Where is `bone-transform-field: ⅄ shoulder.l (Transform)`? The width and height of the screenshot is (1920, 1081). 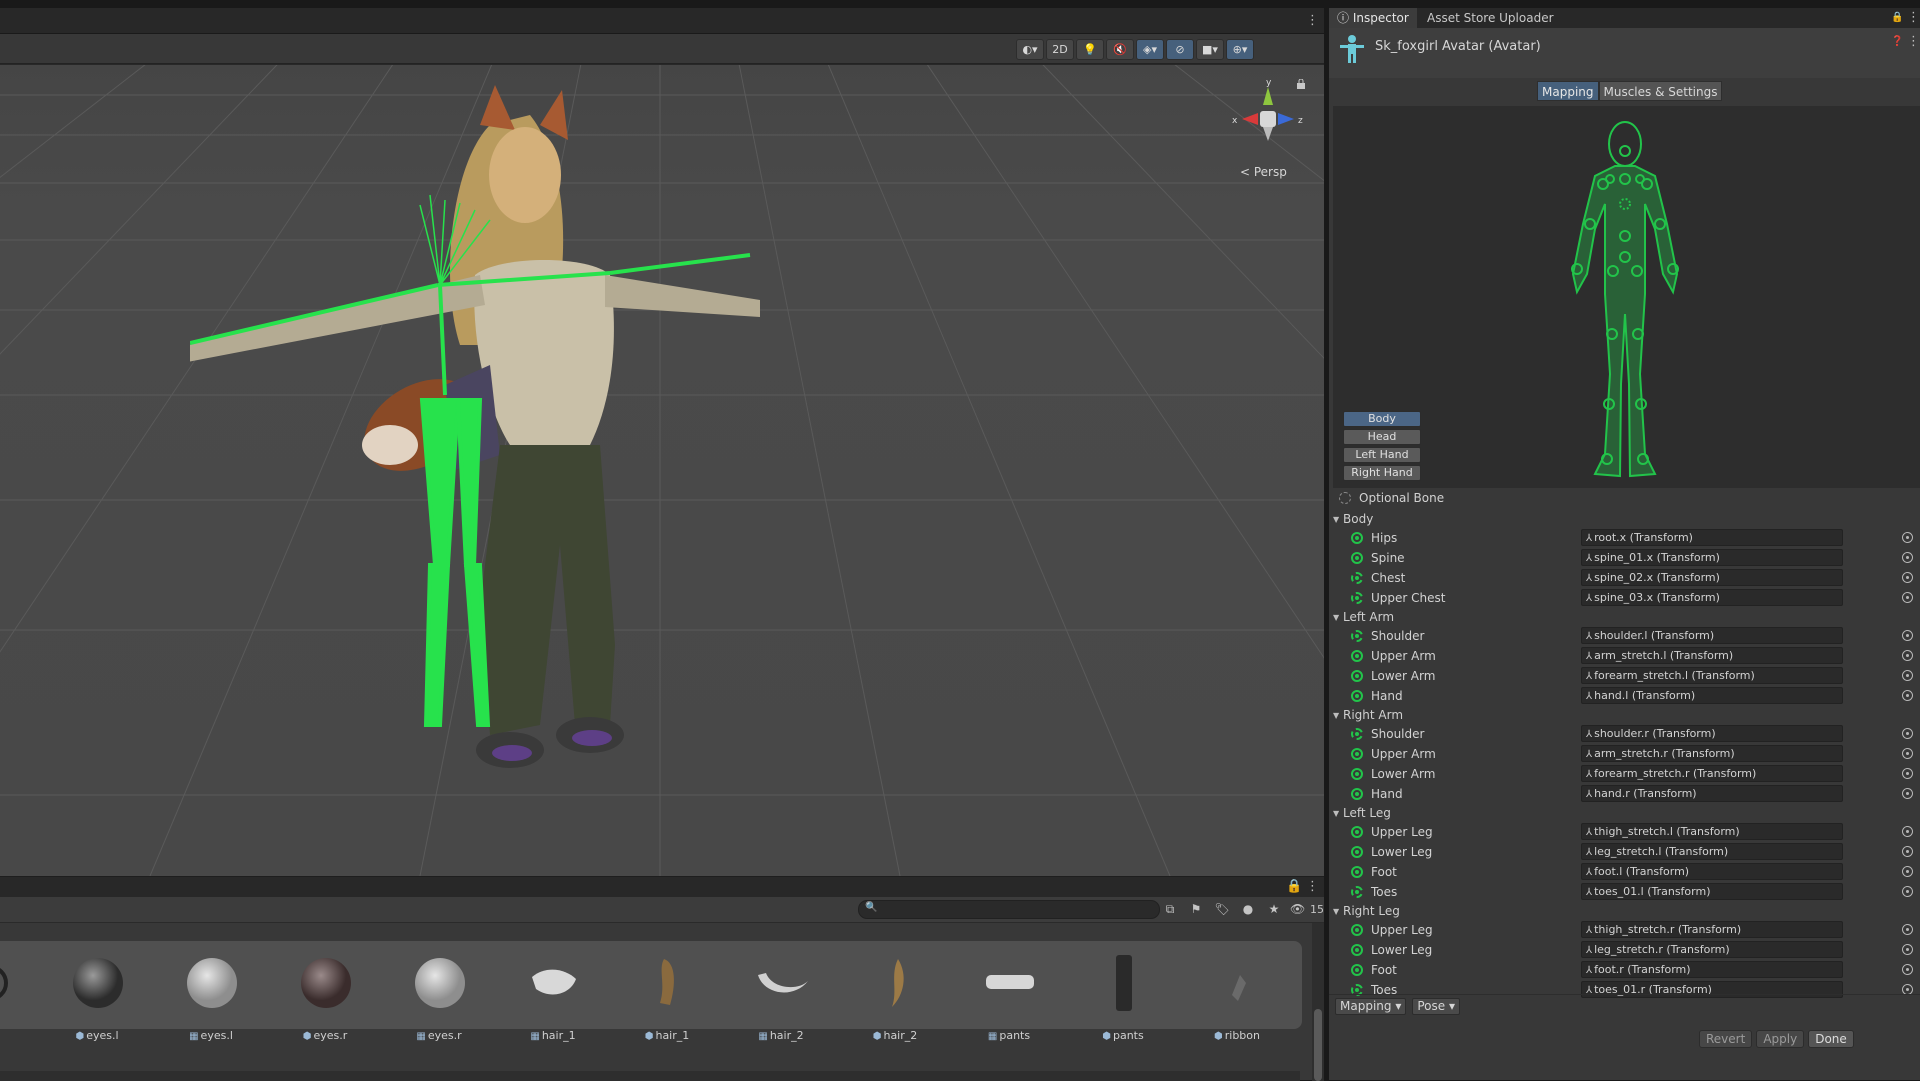
bone-transform-field: ⅄ shoulder.l (Transform) is located at coordinates (1712, 635).